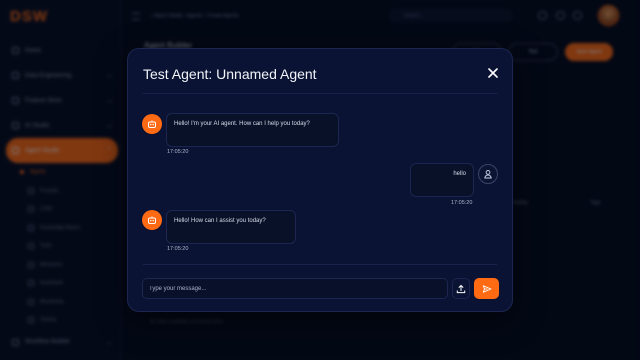  I want to click on close-button, so click(493, 73).